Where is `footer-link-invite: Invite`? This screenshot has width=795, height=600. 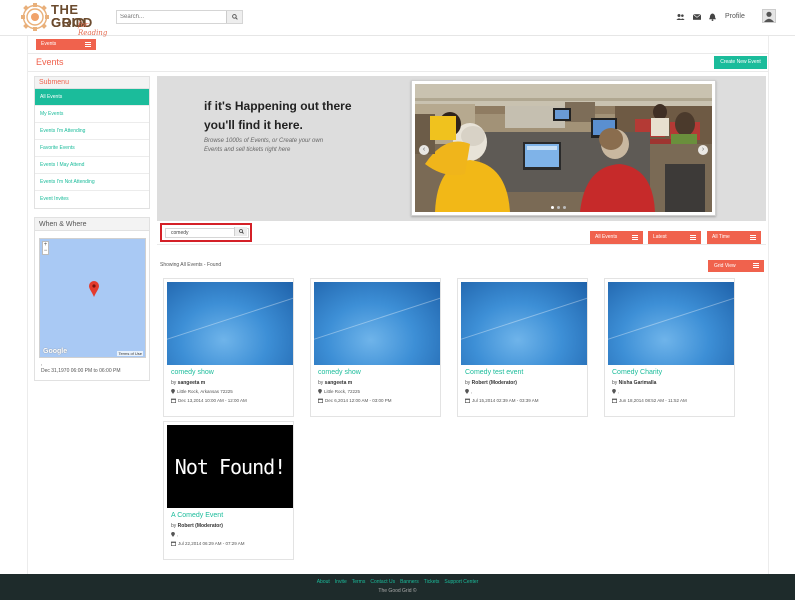 footer-link-invite: Invite is located at coordinates (341, 582).